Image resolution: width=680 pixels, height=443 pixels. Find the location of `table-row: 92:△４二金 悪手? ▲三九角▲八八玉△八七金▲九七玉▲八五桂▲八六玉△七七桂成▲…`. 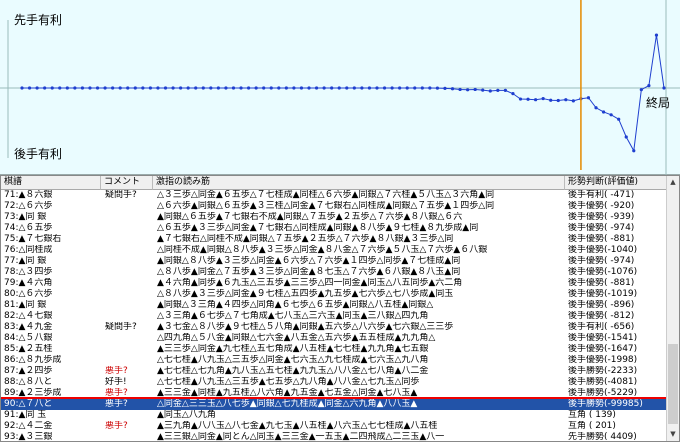

table-row: 92:△４二金 悪手? ▲三九角▲八八玉△八七金▲九七玉▲八五桂▲八六玉△七七桂成▲… is located at coordinates (334, 426).